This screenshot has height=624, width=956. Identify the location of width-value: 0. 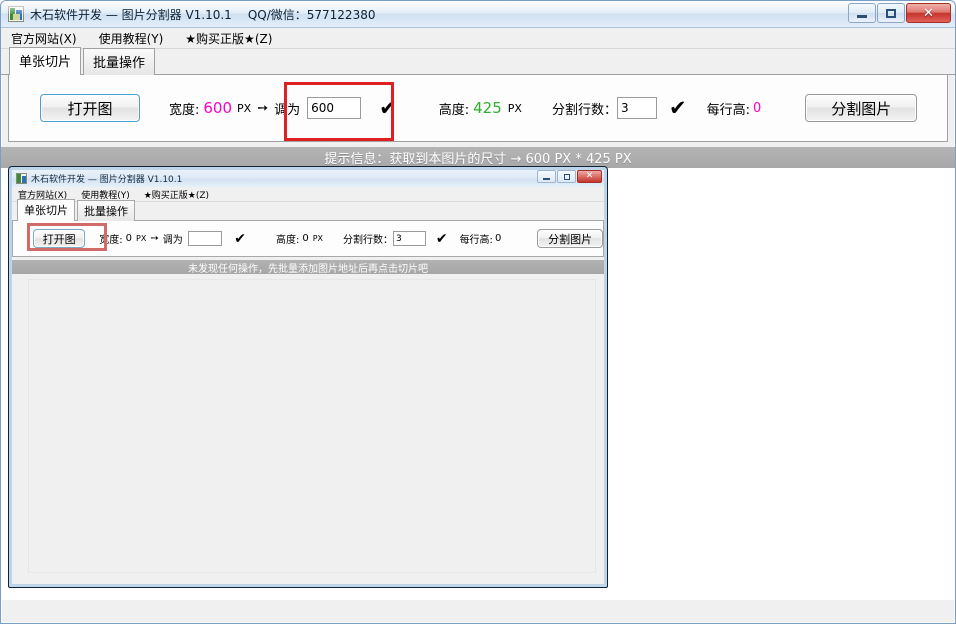
(129, 238).